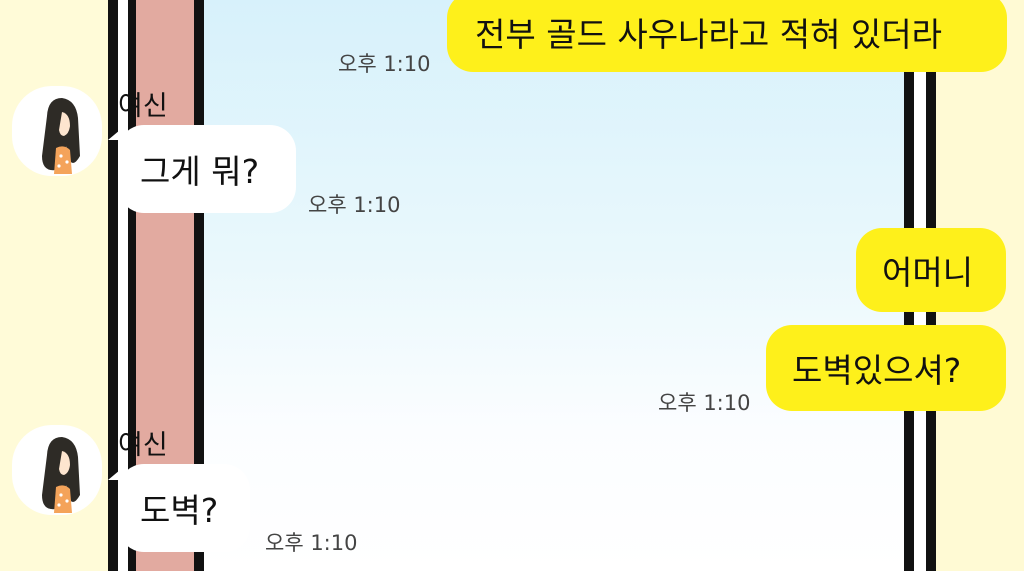  I want to click on message-text: 도벽있으셔?, so click(877, 370).